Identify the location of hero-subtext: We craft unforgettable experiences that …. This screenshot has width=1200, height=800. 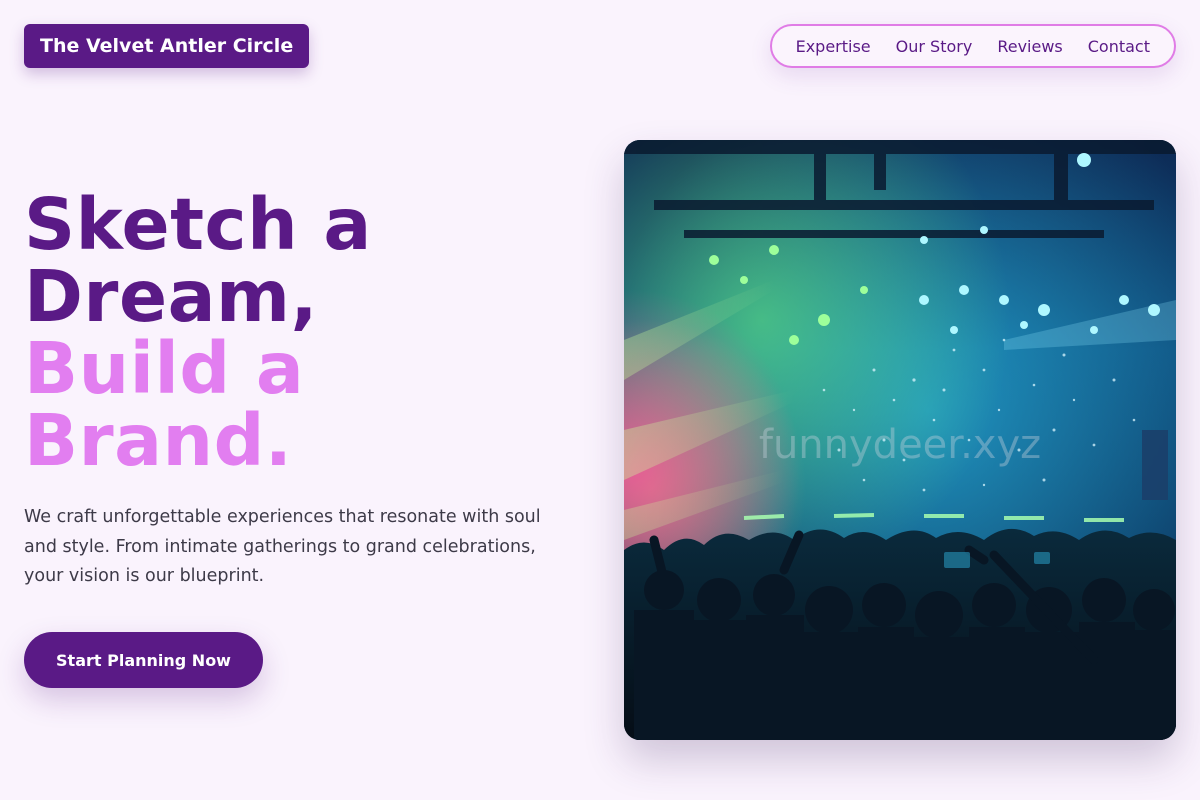
(282, 546).